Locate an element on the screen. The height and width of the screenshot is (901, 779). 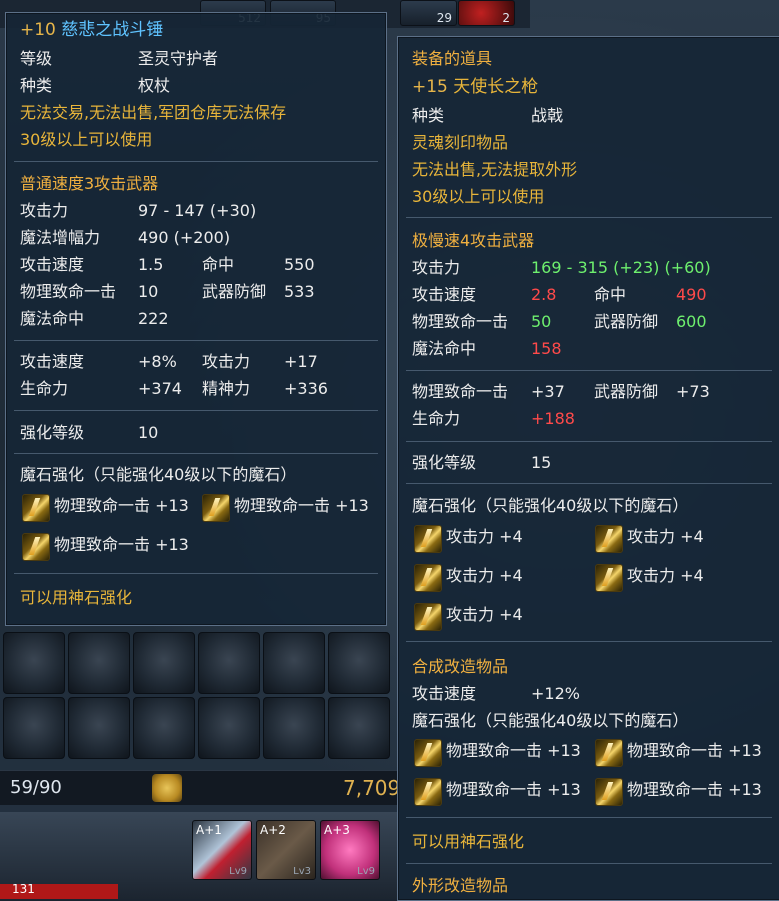
inventory-status-bar: 59/90 7,709 is located at coordinates (200, 787).